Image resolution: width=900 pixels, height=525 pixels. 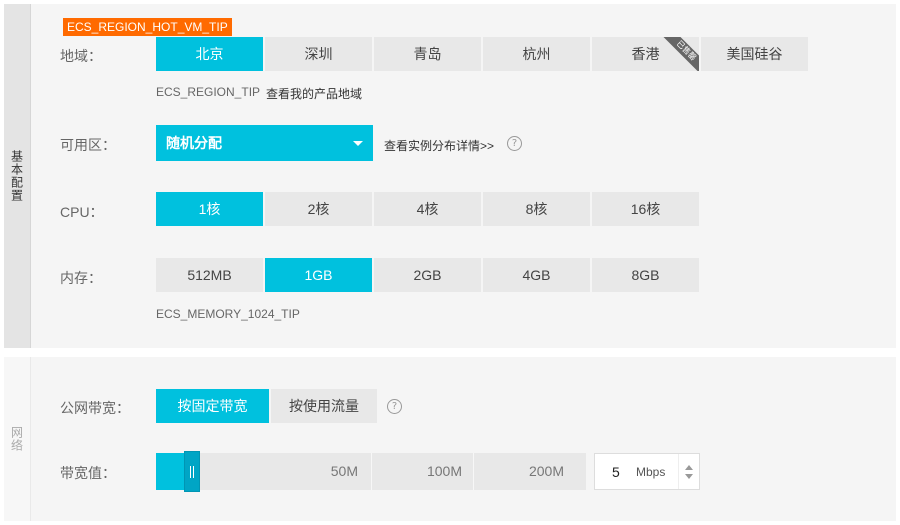 I want to click on region-option-qingdao: 青岛, so click(x=427, y=54).